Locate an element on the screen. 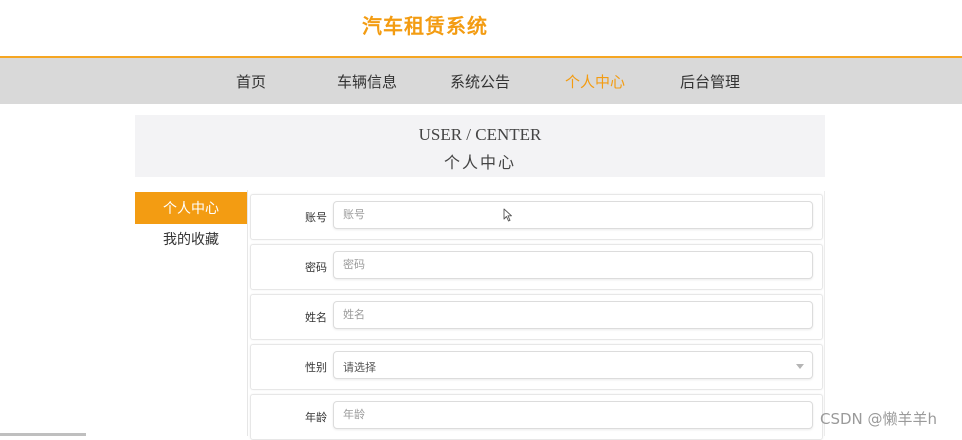 Image resolution: width=962 pixels, height=440 pixels. form-row-password: 密码 is located at coordinates (536, 267).